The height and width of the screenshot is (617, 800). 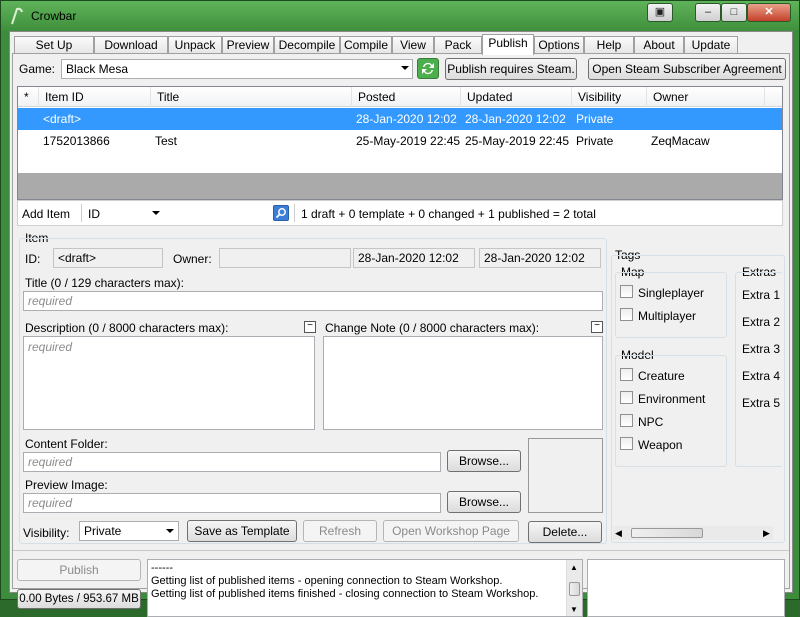 I want to click on cell-posted: 25-May-2019 22:45, so click(x=408, y=141).